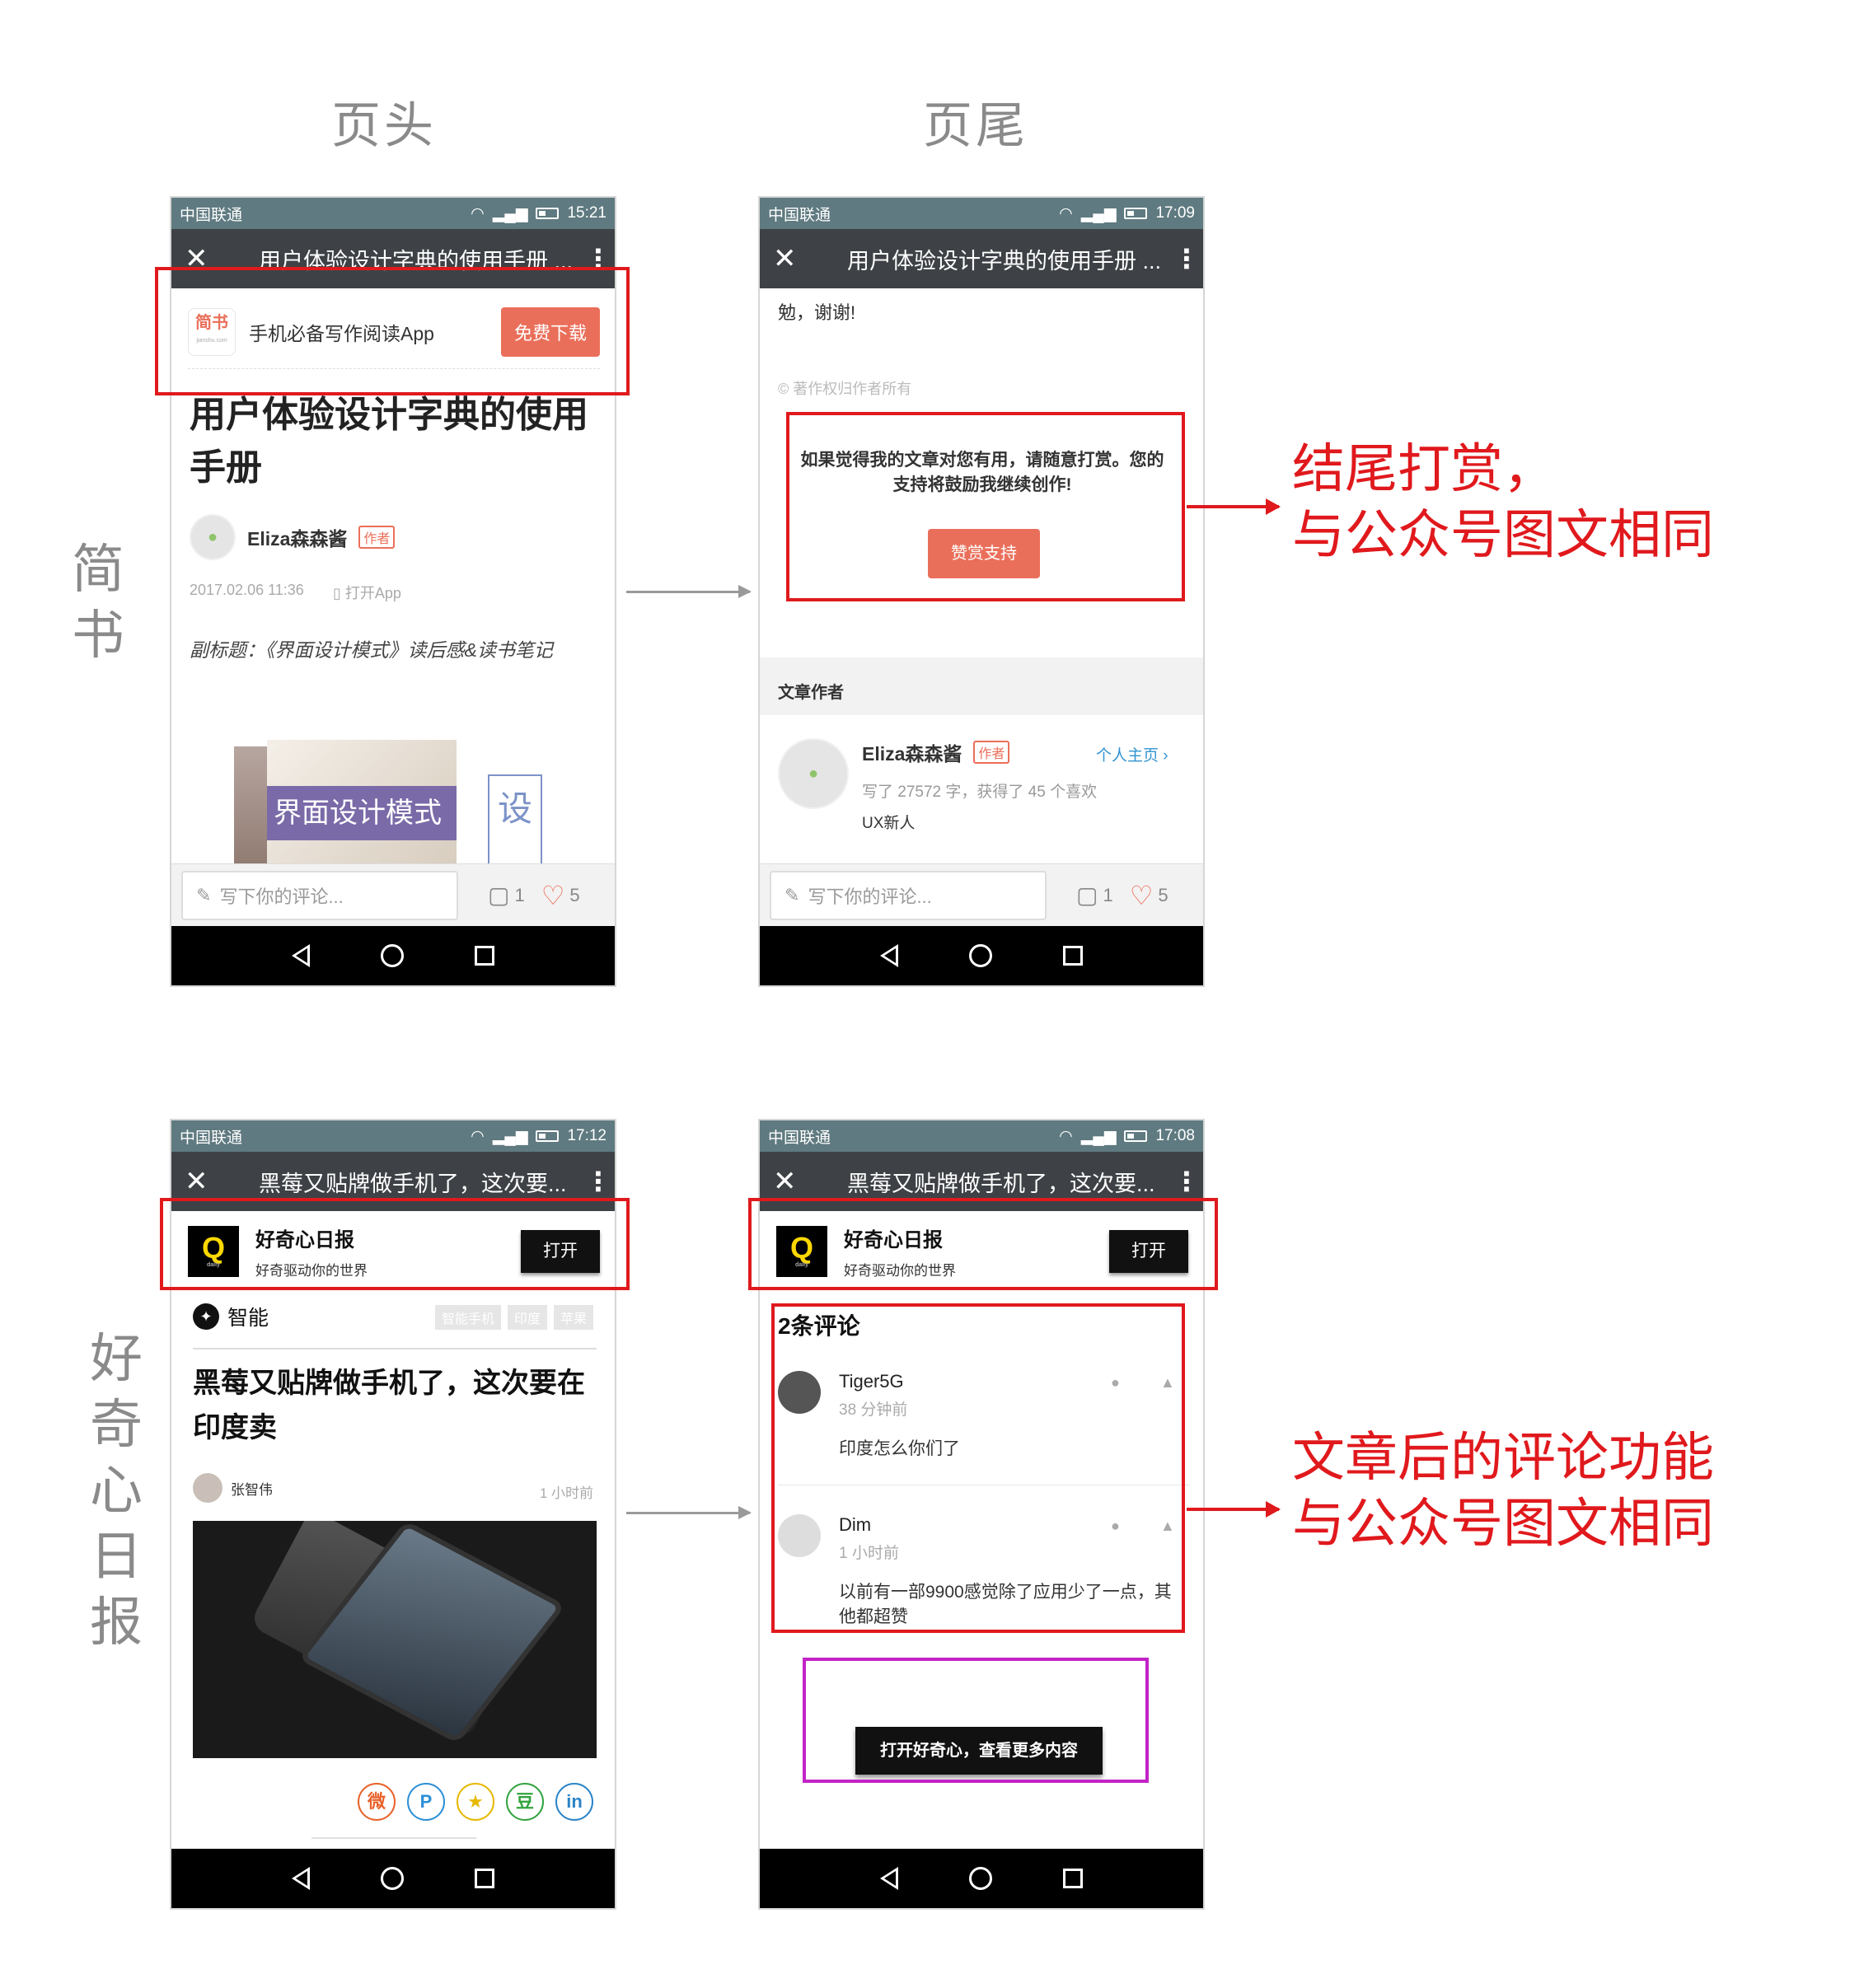  Describe the element at coordinates (208, 1488) in the screenshot. I see `avatar` at that location.